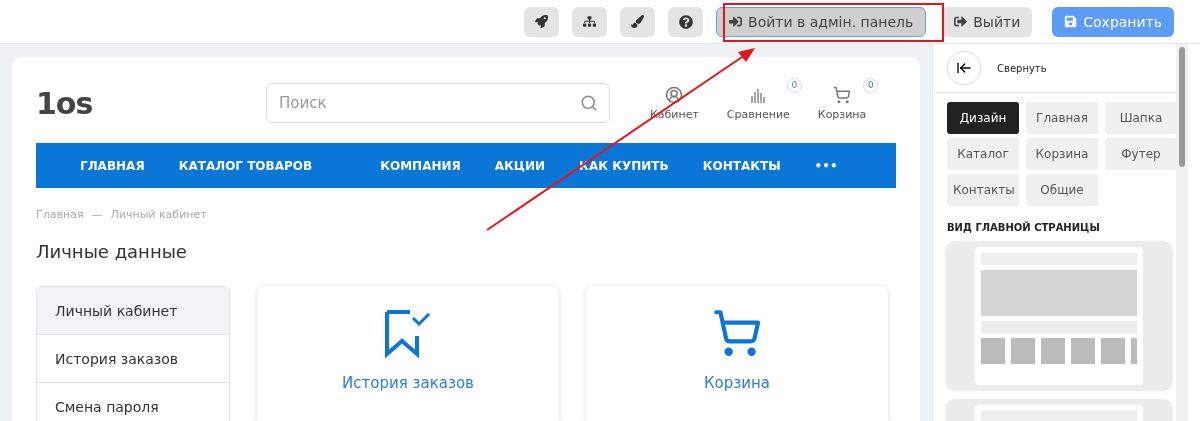 Image resolution: width=1200 pixels, height=421 pixels. What do you see at coordinates (987, 21) in the screenshot?
I see `logout-button: Выйти` at bounding box center [987, 21].